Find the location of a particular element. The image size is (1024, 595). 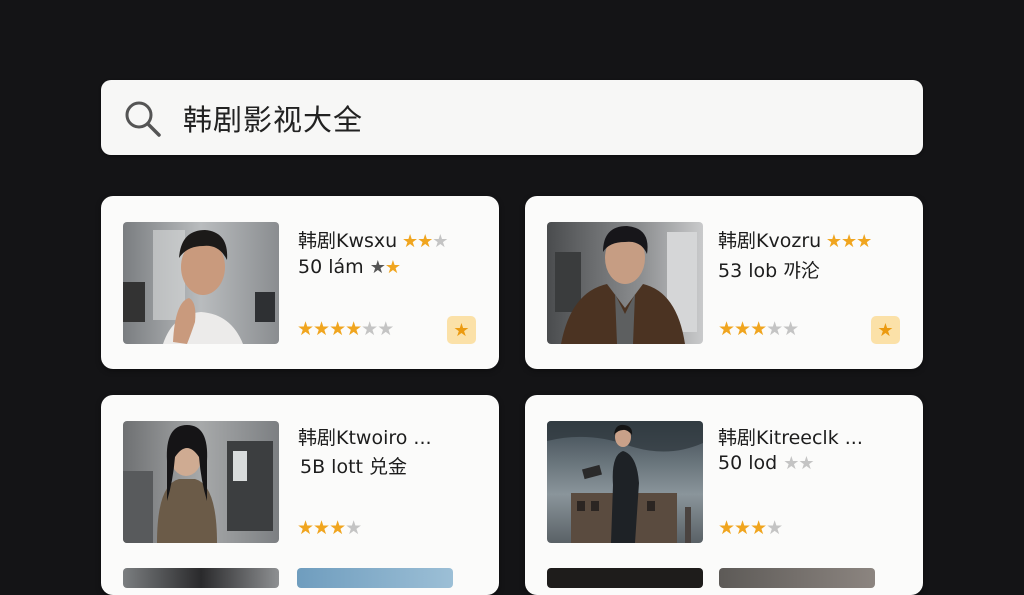

drama-title: 韩剧Kwsxu ★★★ is located at coordinates (373, 239).